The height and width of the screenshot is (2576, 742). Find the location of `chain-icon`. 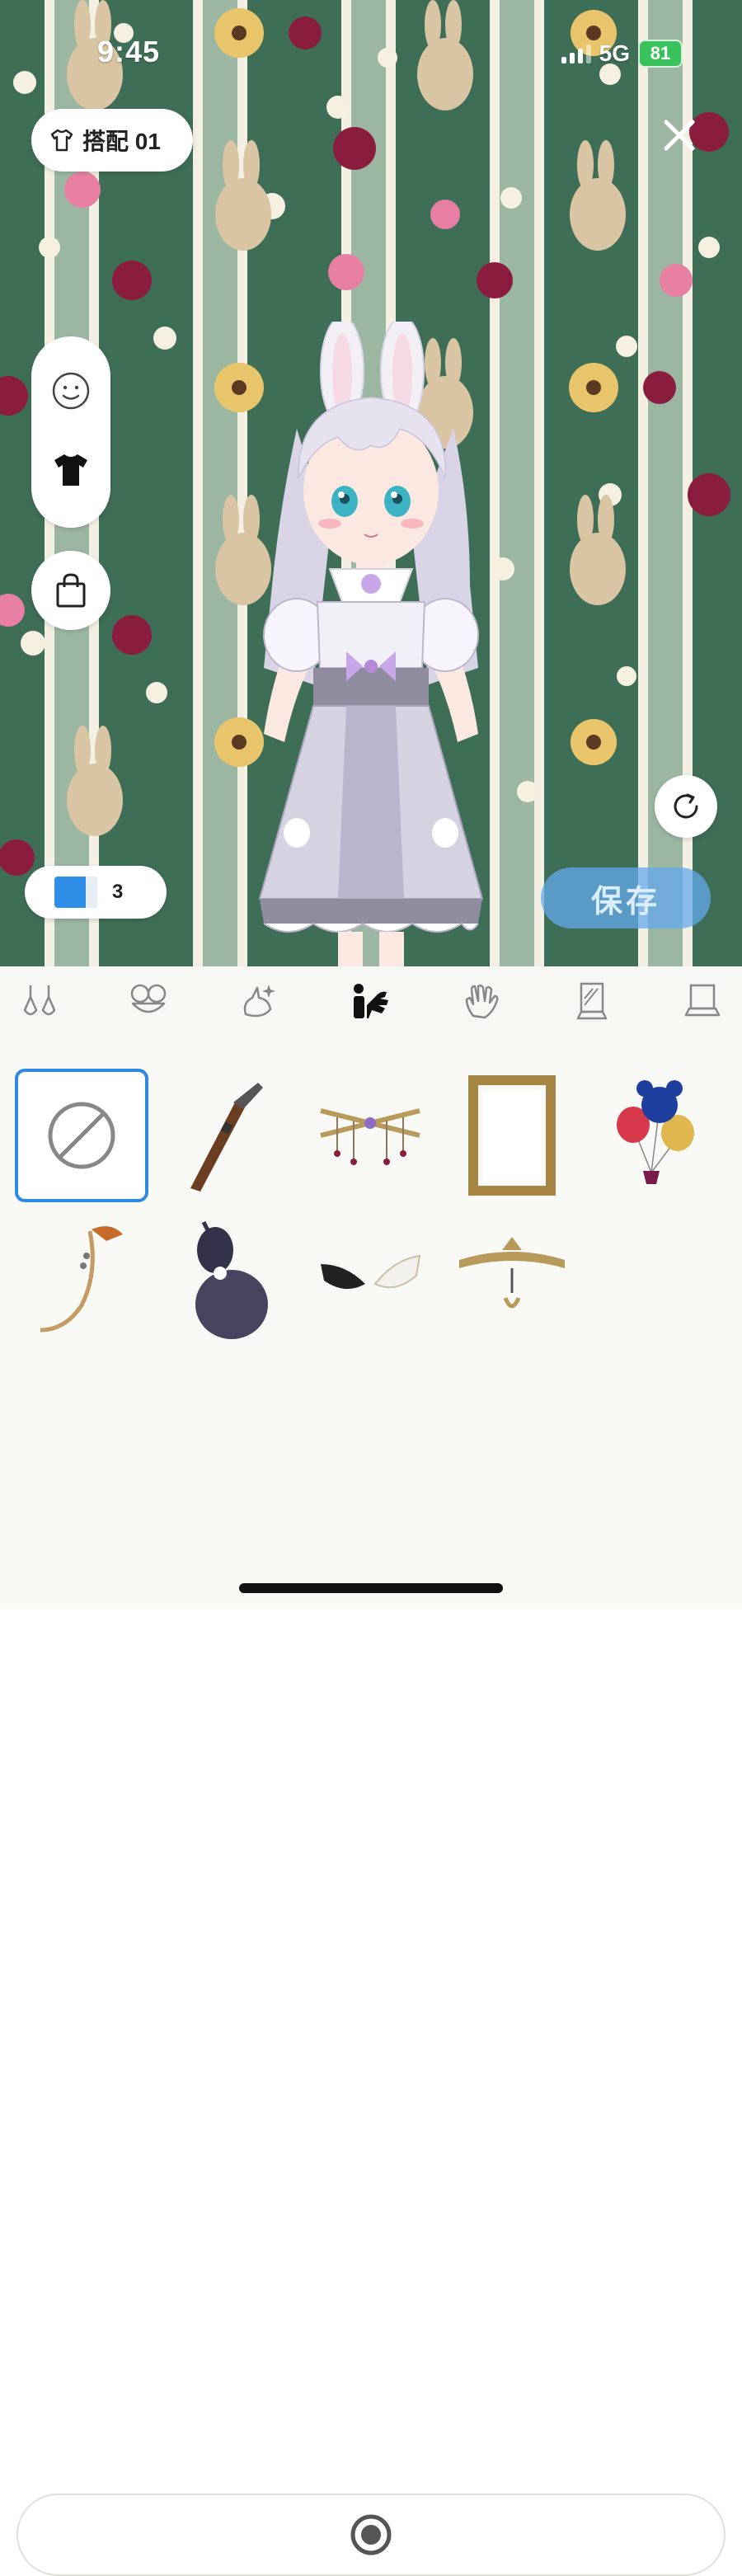

chain-icon is located at coordinates (370, 1136).